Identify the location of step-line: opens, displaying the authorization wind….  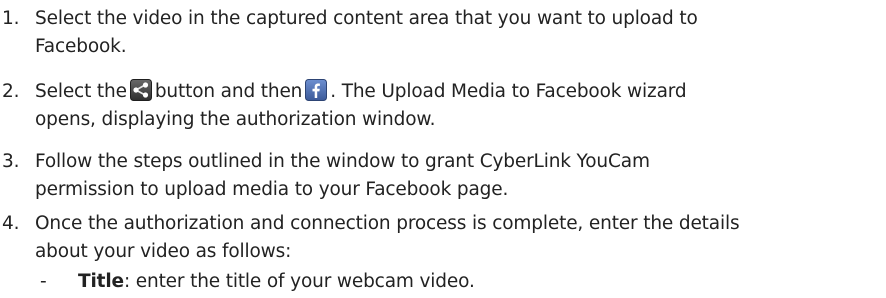
(235, 119).